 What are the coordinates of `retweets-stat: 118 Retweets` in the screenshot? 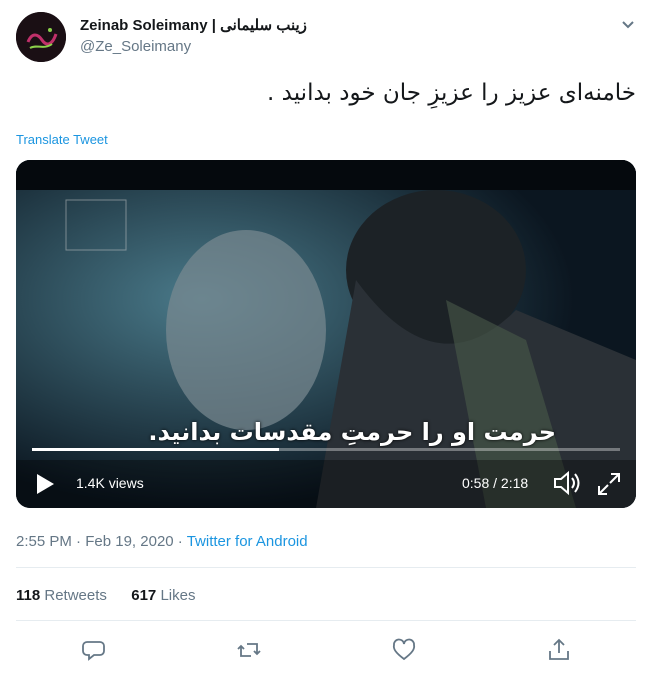 It's located at (61, 595).